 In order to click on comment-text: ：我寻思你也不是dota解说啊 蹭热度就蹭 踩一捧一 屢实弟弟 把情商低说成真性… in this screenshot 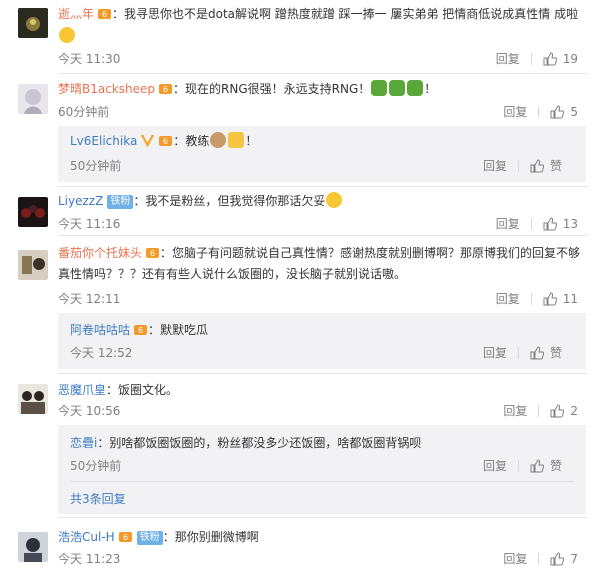, I will do `click(345, 14)`.